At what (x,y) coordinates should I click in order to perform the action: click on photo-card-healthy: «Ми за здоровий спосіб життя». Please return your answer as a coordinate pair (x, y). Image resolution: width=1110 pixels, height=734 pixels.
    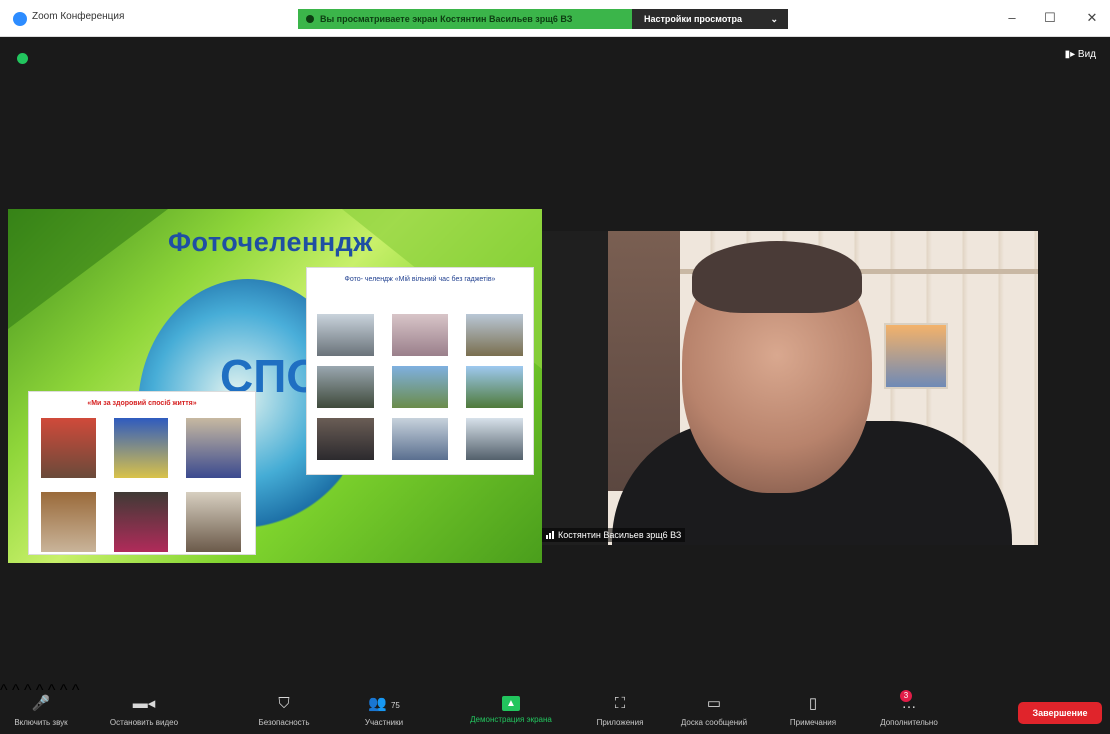
    Looking at the image, I should click on (142, 473).